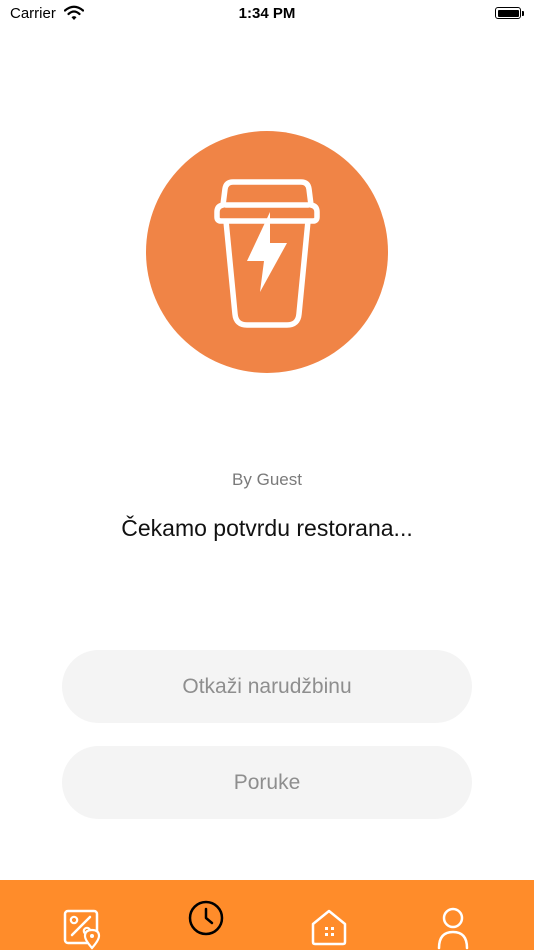 This screenshot has width=534, height=950. Describe the element at coordinates (453, 928) in the screenshot. I see `user-icon` at that location.